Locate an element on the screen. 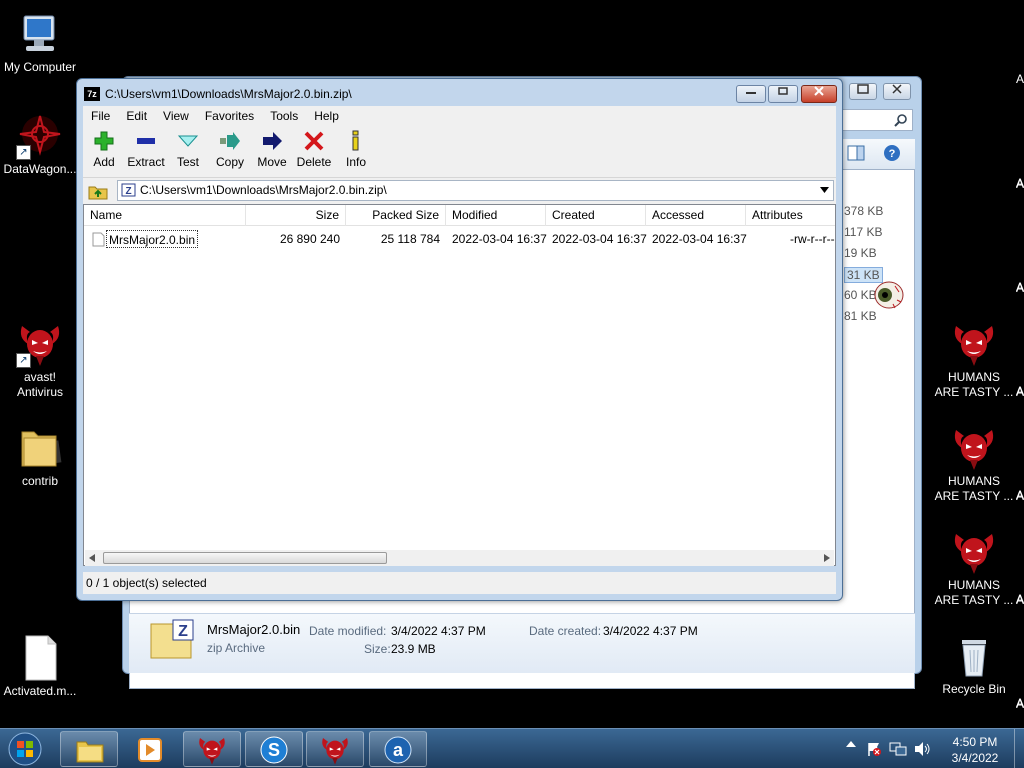  start-button is located at coordinates (25, 749).